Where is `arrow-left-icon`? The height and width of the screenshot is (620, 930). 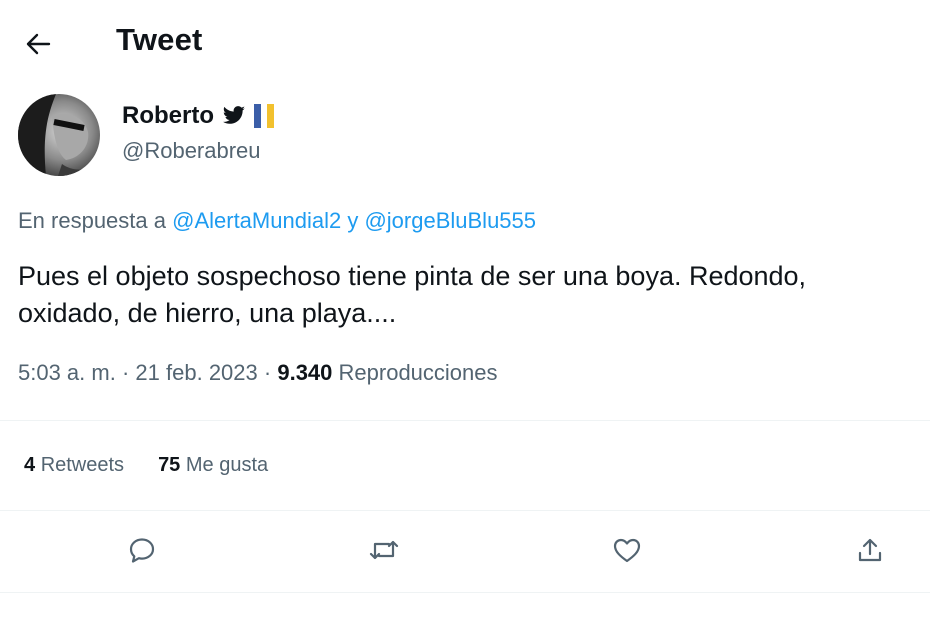 arrow-left-icon is located at coordinates (38, 44).